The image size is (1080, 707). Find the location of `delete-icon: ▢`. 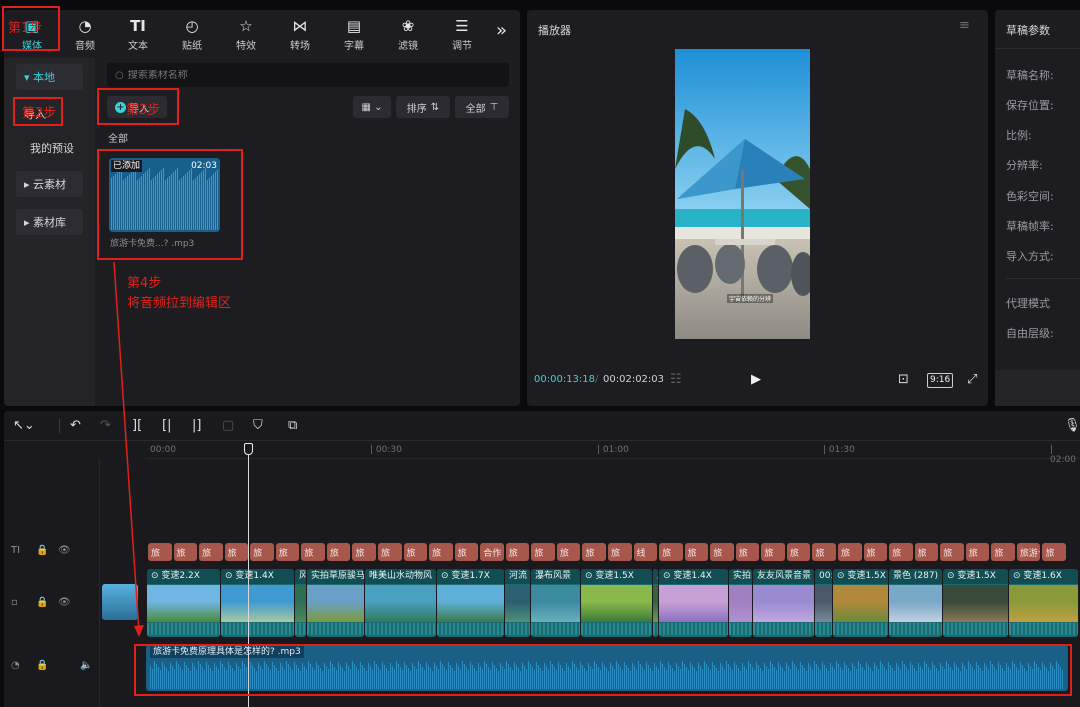

delete-icon: ▢ is located at coordinates (228, 425).